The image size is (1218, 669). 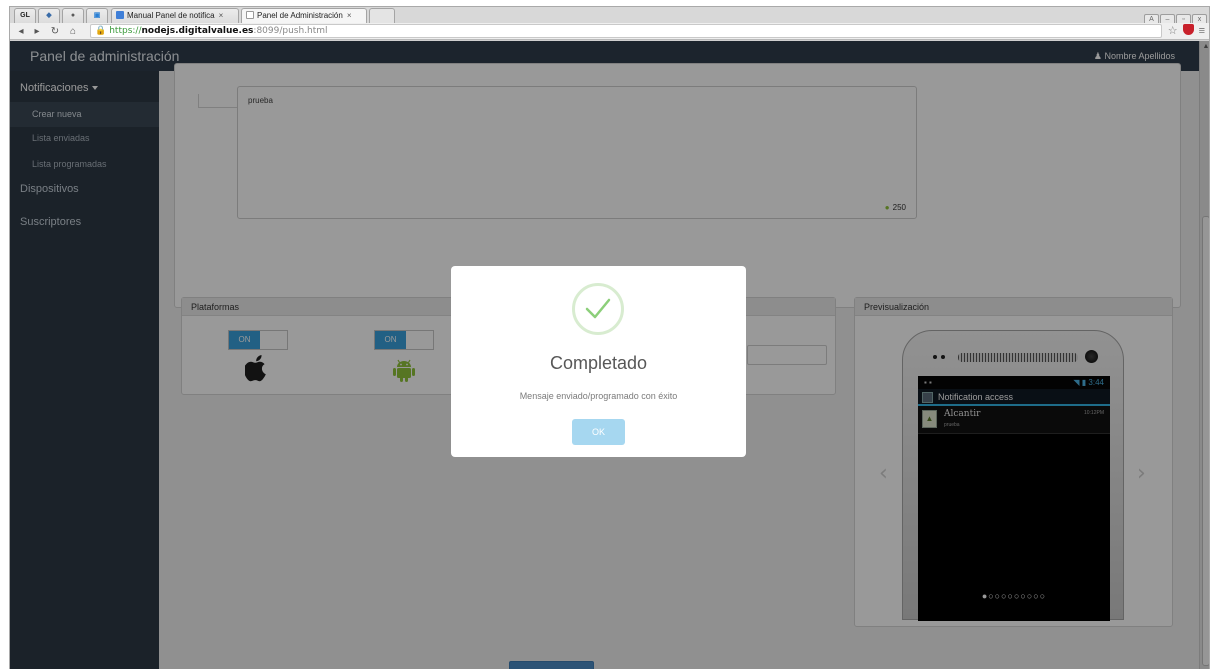 What do you see at coordinates (21, 31) in the screenshot?
I see `back-icon: ◂` at bounding box center [21, 31].